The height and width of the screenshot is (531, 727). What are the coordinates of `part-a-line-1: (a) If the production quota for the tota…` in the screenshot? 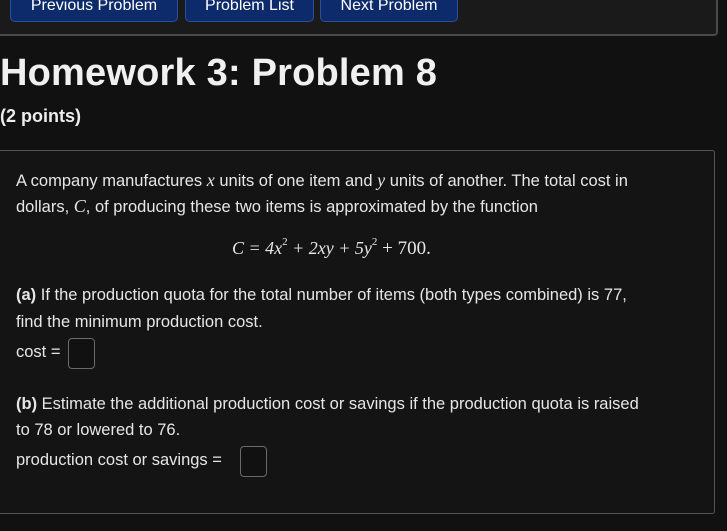 It's located at (321, 295).